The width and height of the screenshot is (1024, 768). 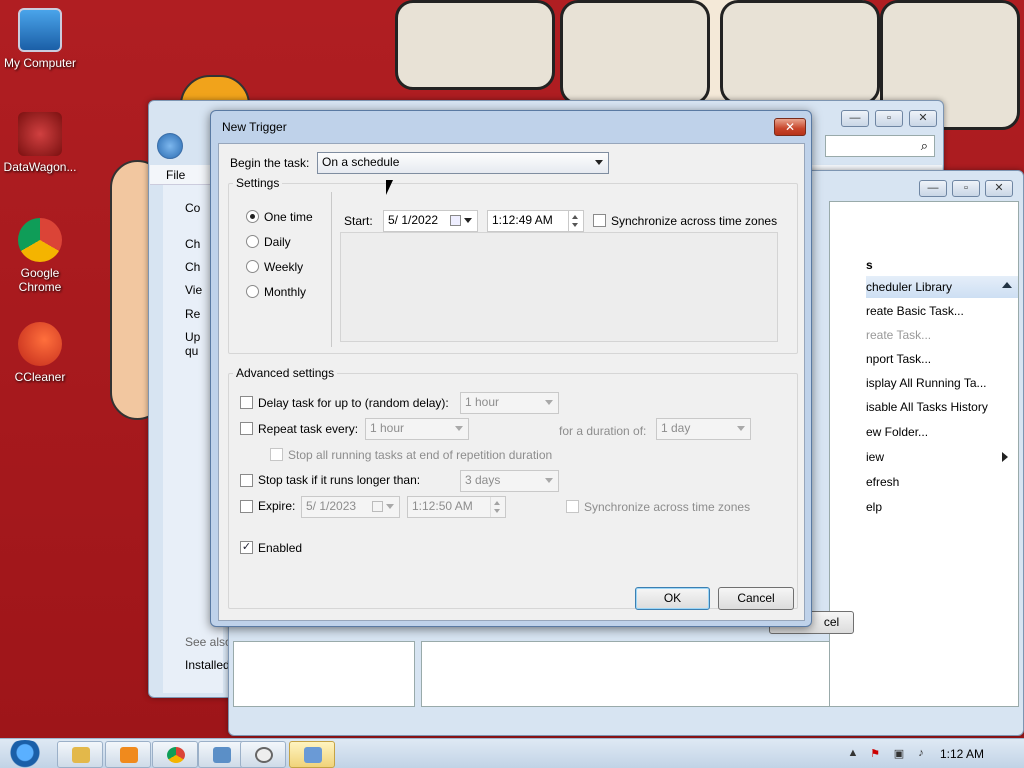 What do you see at coordinates (921, 754) in the screenshot?
I see `volume-icon: ♪` at bounding box center [921, 754].